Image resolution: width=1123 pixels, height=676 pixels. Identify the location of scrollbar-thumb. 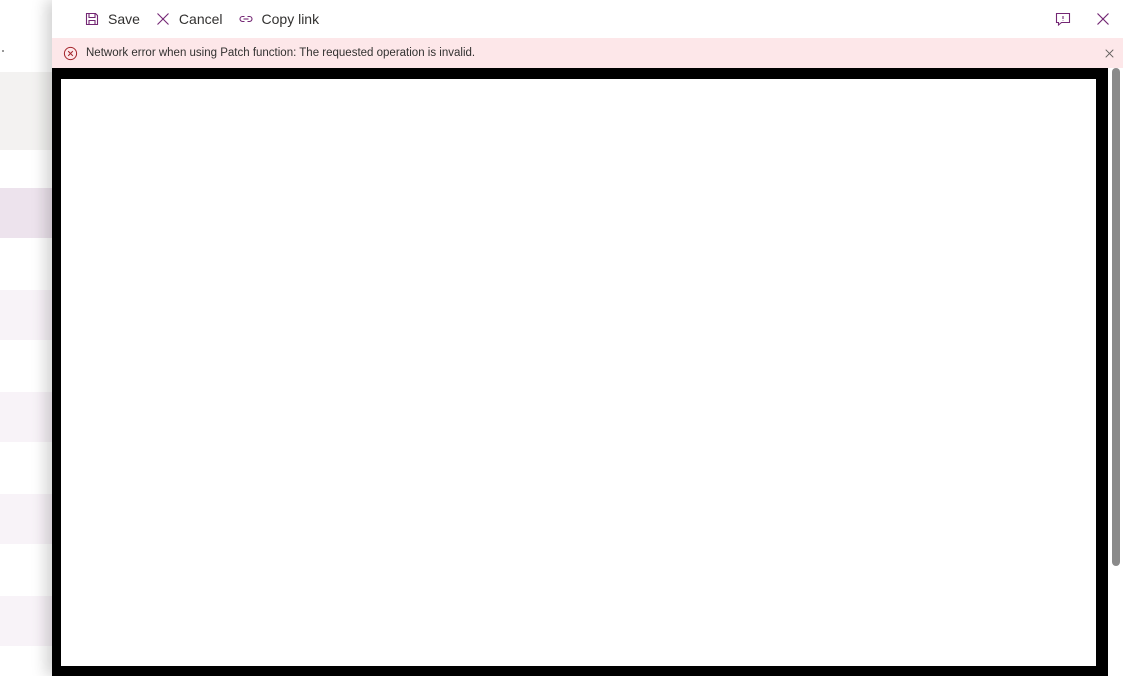
(1116, 317).